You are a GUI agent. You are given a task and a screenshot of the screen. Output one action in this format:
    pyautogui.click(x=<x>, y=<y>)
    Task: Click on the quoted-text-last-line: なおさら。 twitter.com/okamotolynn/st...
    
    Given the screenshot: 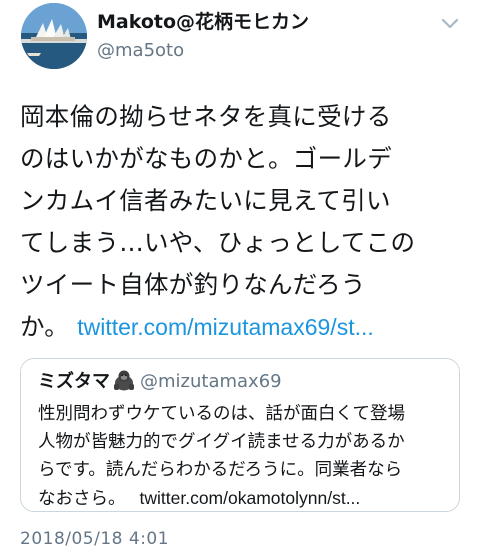 What is the action you would take?
    pyautogui.click(x=244, y=498)
    